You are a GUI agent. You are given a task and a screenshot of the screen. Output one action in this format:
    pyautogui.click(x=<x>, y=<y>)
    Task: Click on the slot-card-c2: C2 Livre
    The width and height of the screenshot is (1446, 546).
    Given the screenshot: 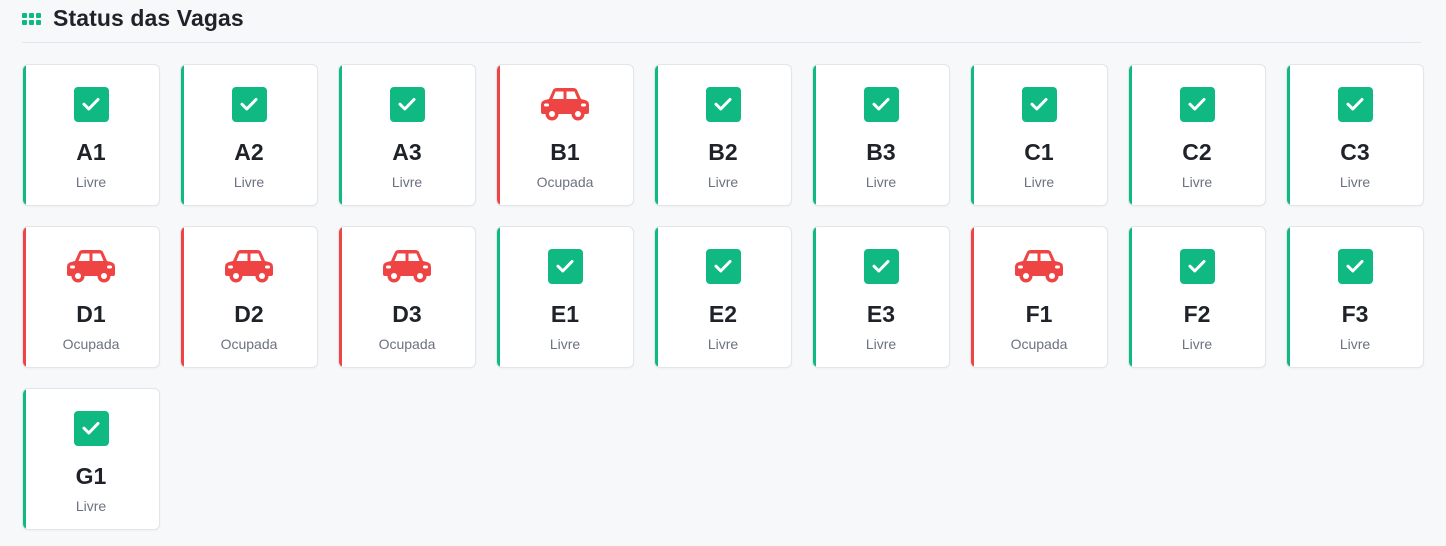 What is the action you would take?
    pyautogui.click(x=1197, y=135)
    